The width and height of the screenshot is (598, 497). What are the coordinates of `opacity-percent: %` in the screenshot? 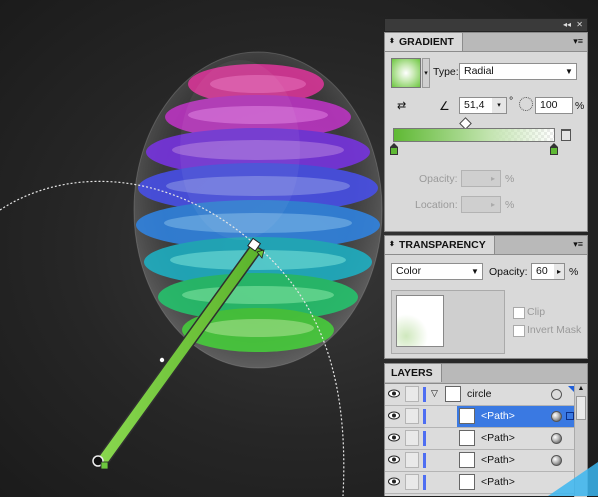 It's located at (510, 179).